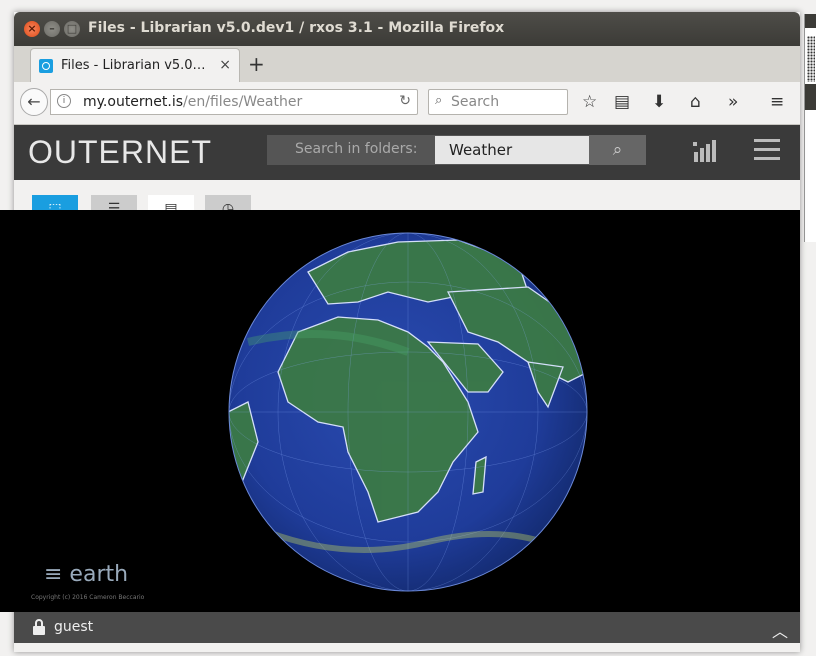 The image size is (816, 656). I want to click on background-window-titlebar, so click(810, 21).